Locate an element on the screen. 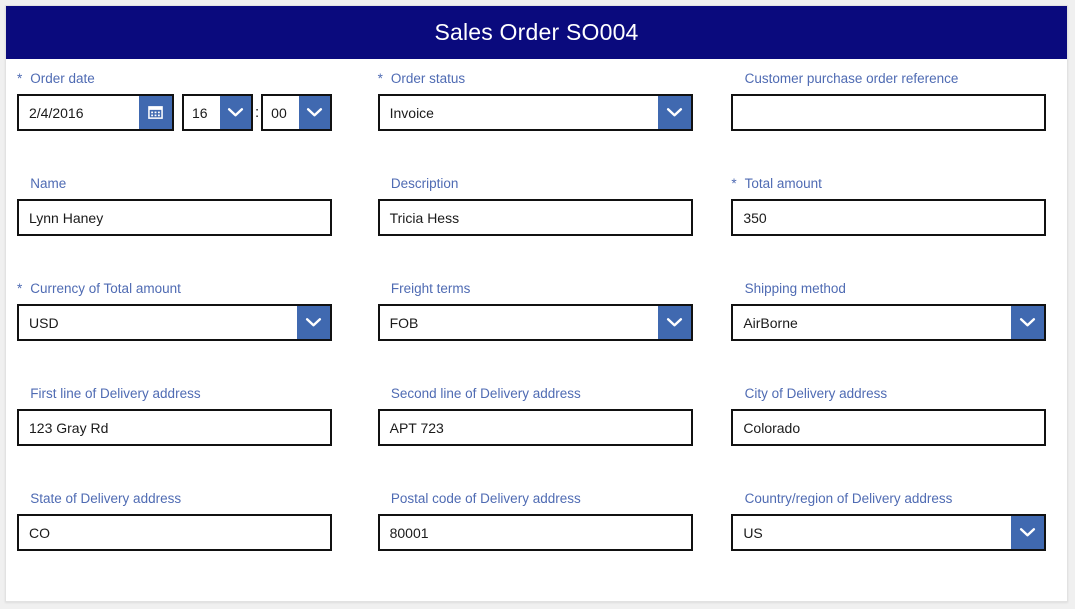 The width and height of the screenshot is (1075, 609). customer-purchase-order-reference-value is located at coordinates (888, 112).